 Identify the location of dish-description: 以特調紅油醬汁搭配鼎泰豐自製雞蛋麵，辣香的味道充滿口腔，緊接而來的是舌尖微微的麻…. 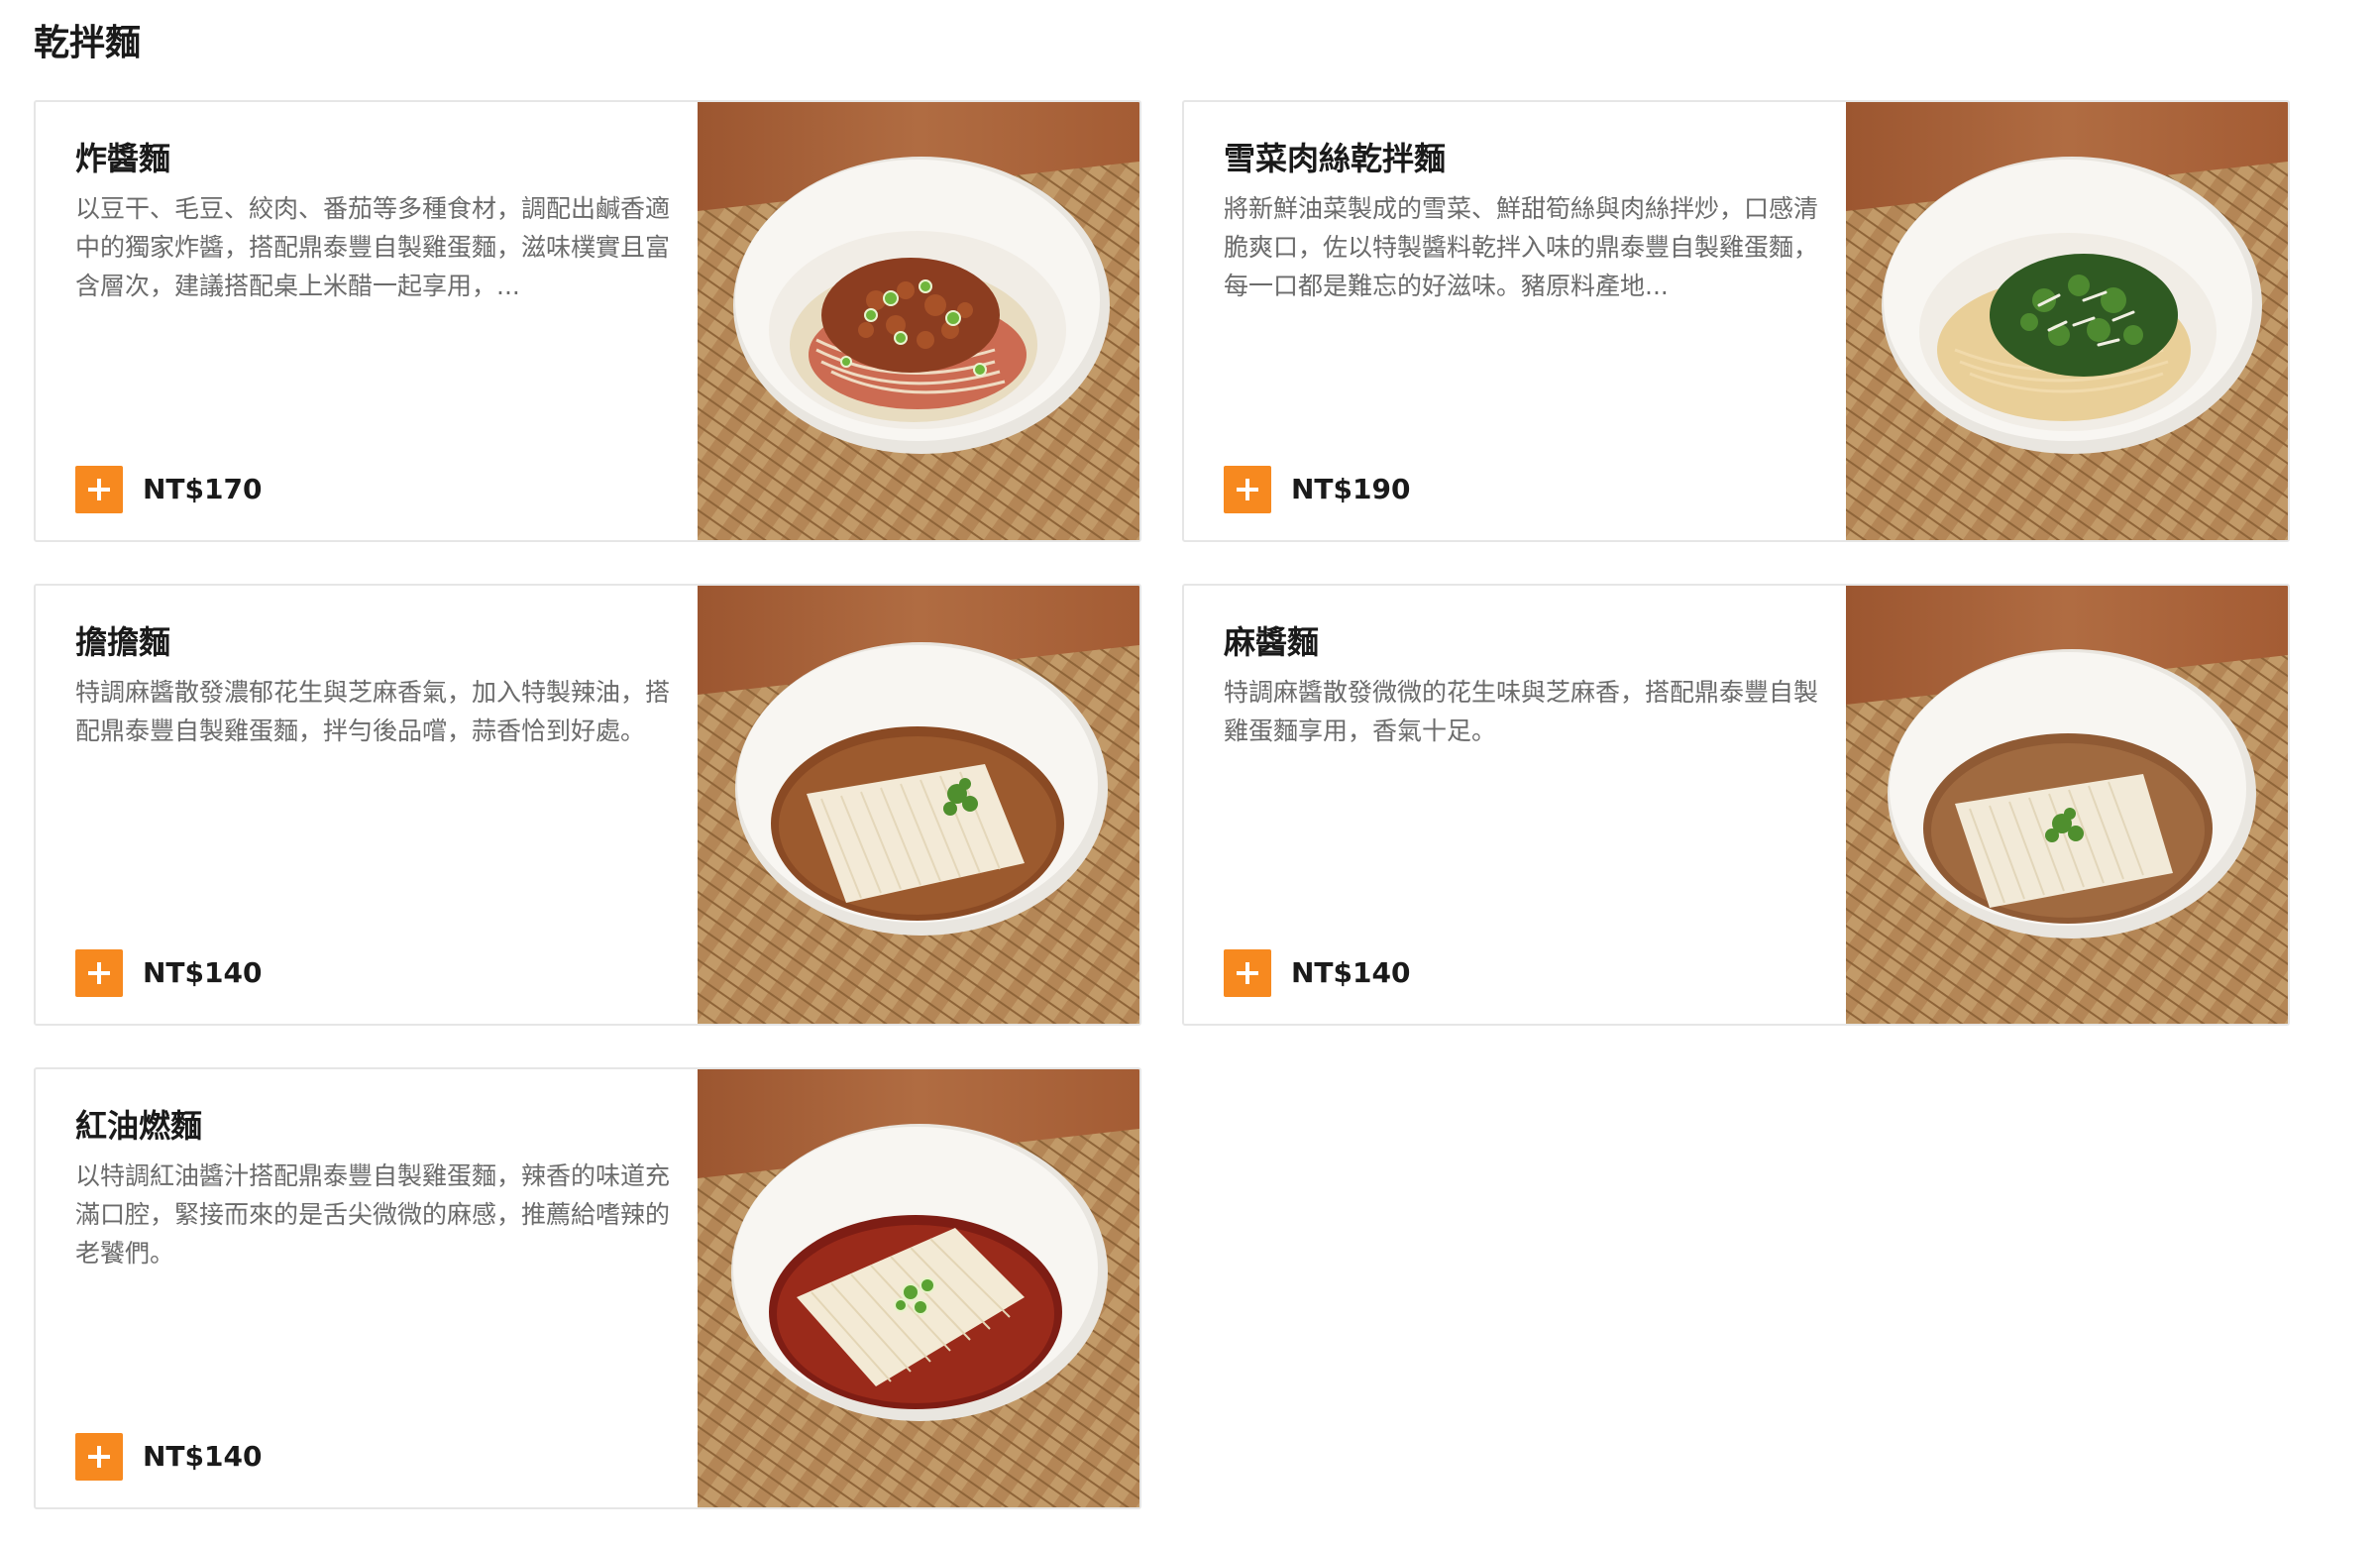
(373, 1214).